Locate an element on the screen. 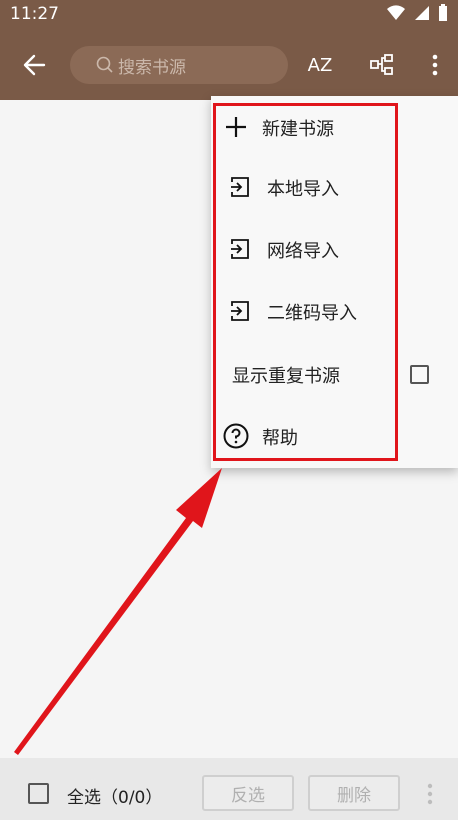 This screenshot has width=458, height=820. select-all-label: 全选（0/0） is located at coordinates (114, 795).